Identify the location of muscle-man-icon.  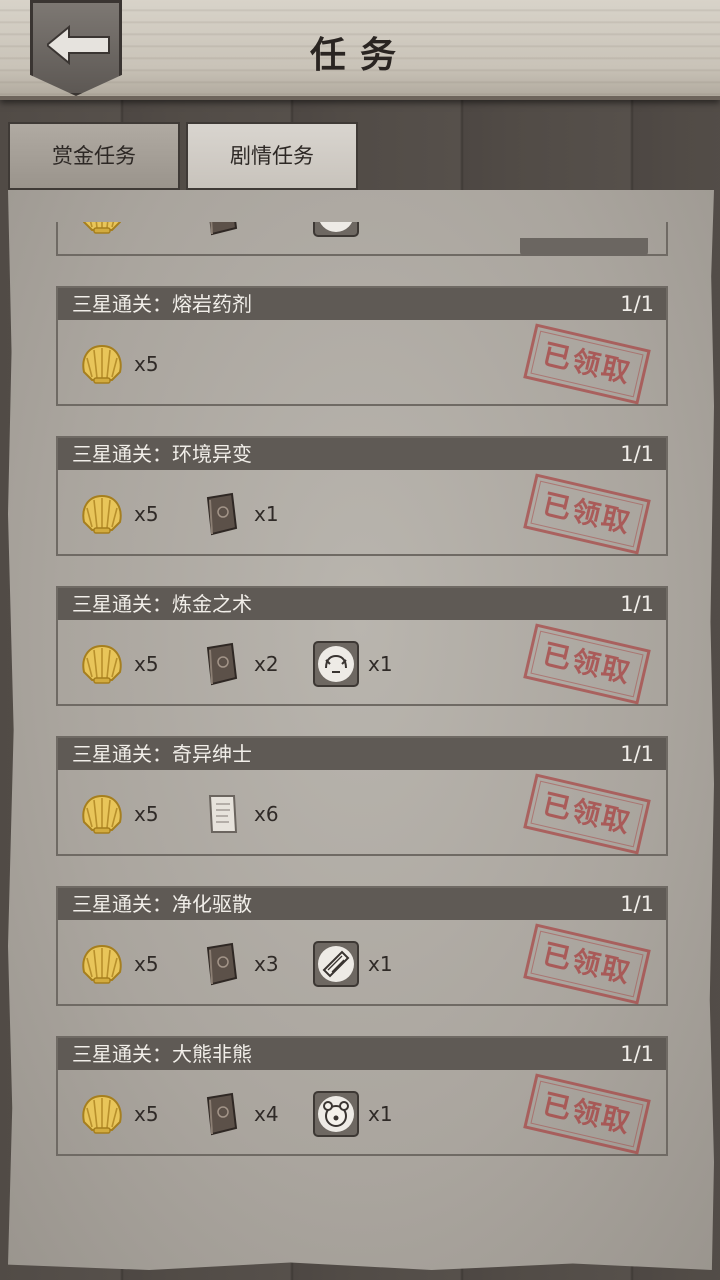
(336, 664).